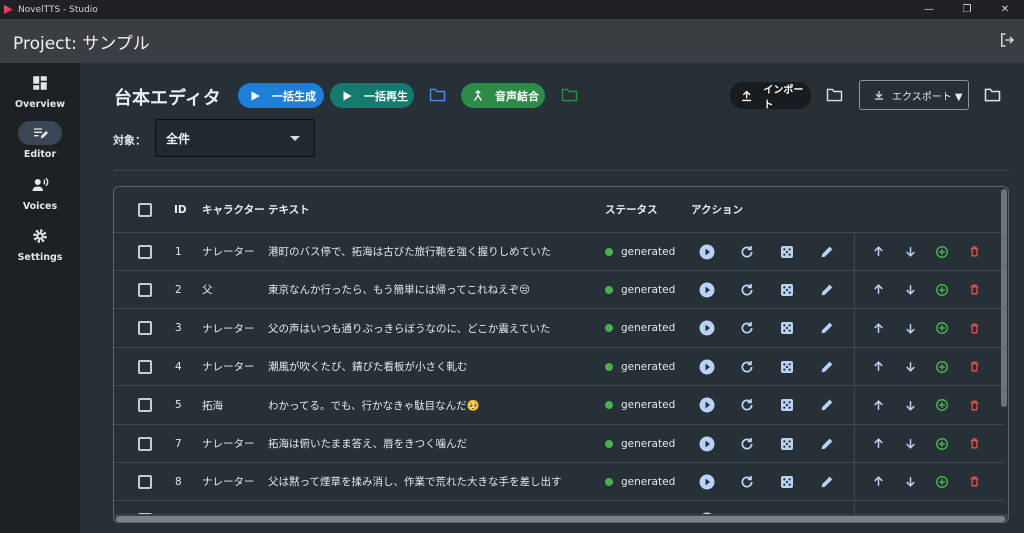 The width and height of the screenshot is (1024, 533). I want to click on sidebar-item-settings: Settings, so click(40, 243).